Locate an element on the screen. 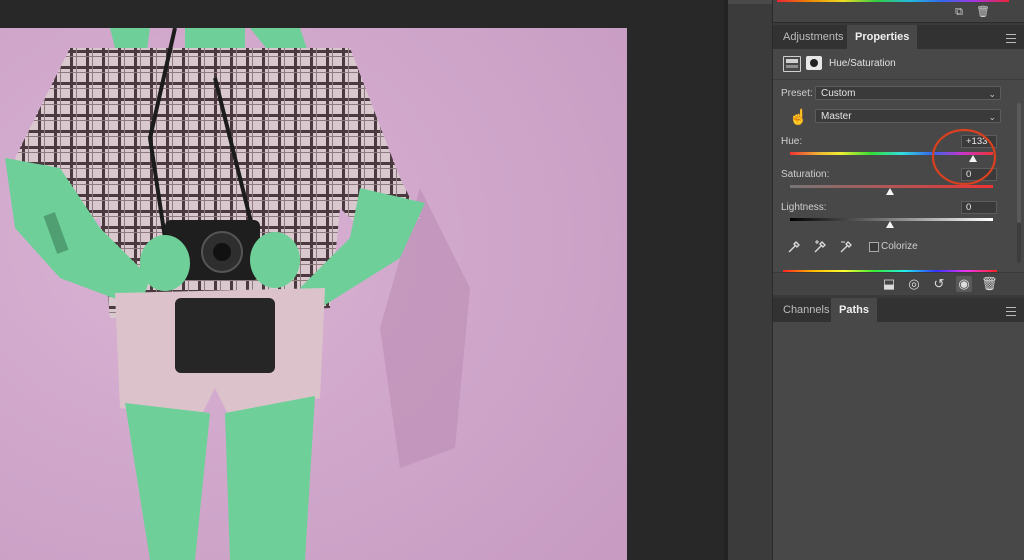  lightness-slider-thumb is located at coordinates (890, 224).